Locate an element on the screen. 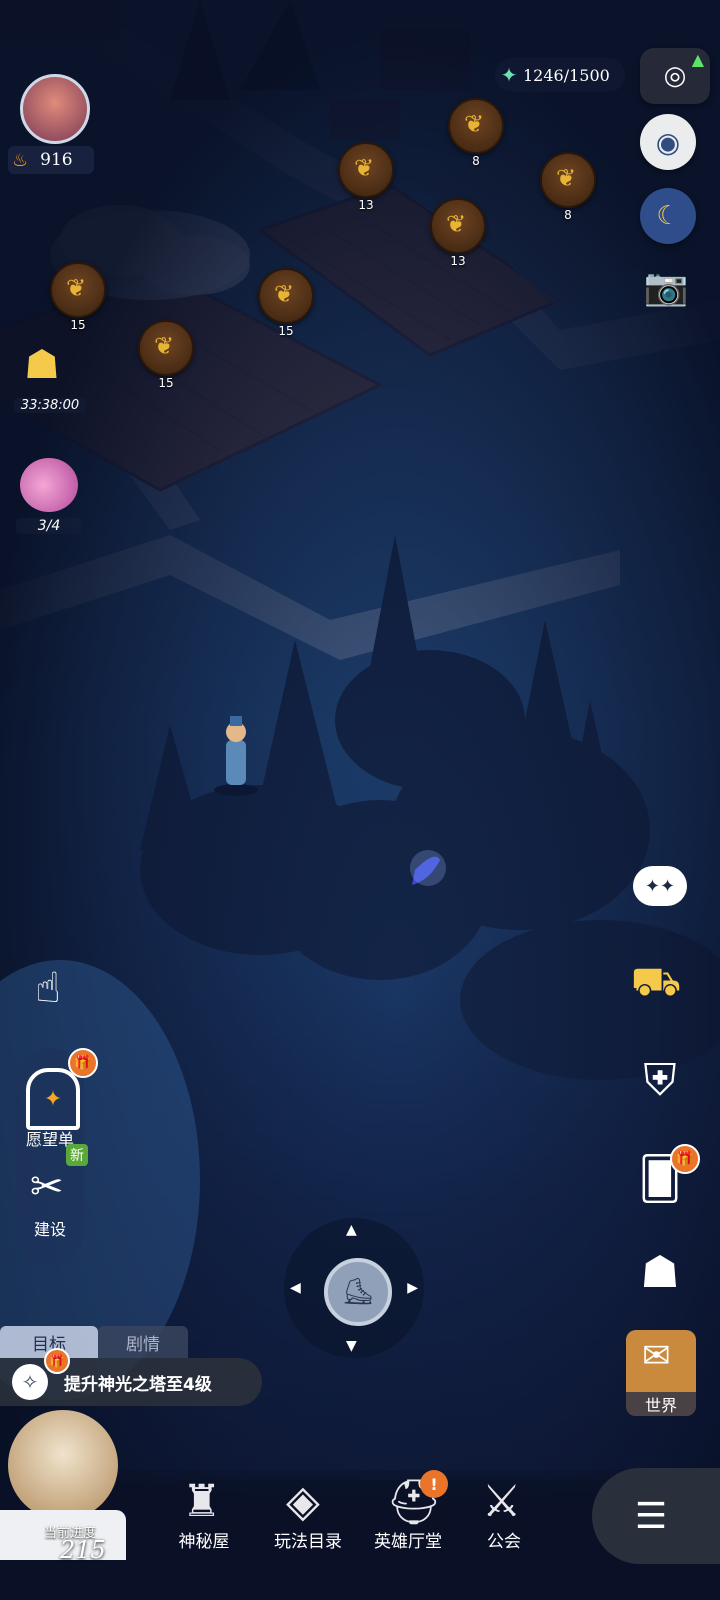 This screenshot has height=1600, width=720. hood-icon: ☗ is located at coordinates (660, 1272).